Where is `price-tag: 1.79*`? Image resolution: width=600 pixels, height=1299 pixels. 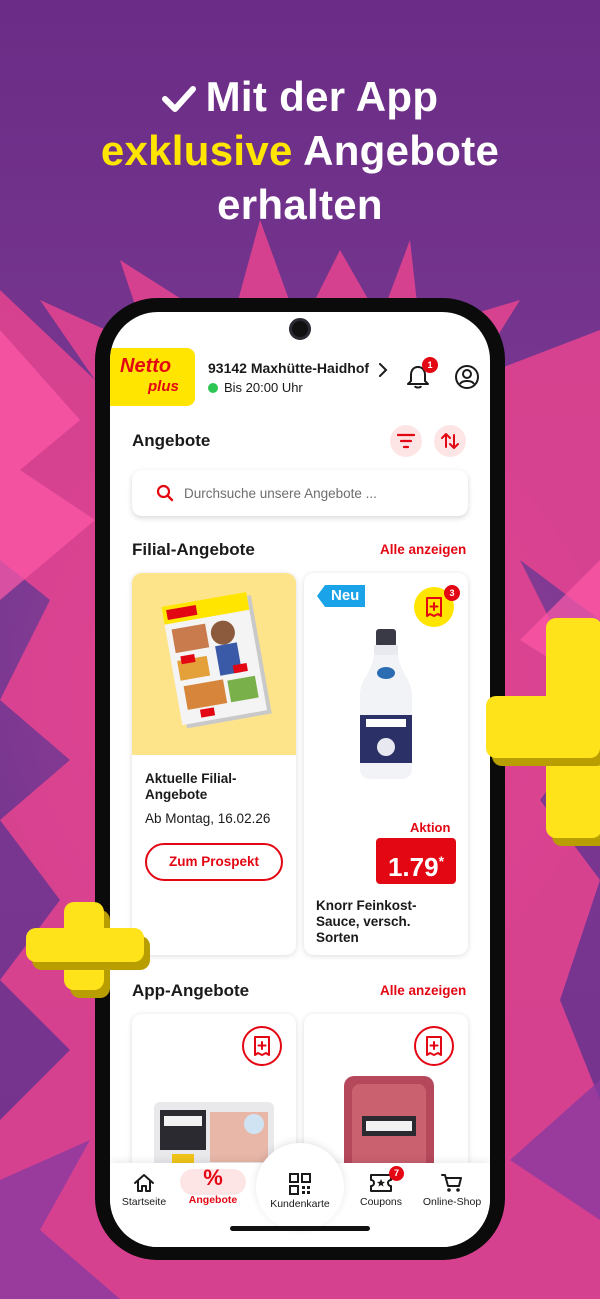 price-tag: 1.79* is located at coordinates (416, 861).